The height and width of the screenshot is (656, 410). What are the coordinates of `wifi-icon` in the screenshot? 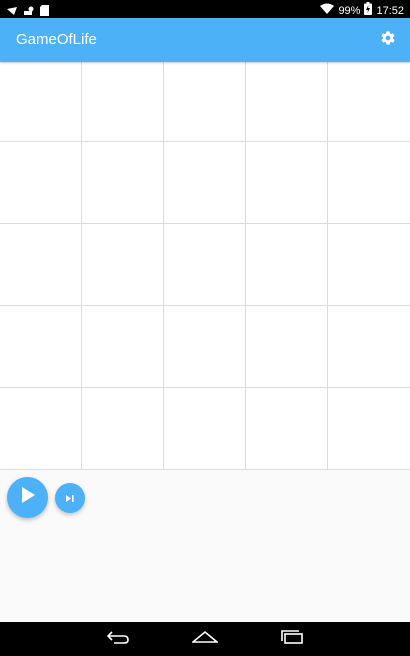 It's located at (327, 10).